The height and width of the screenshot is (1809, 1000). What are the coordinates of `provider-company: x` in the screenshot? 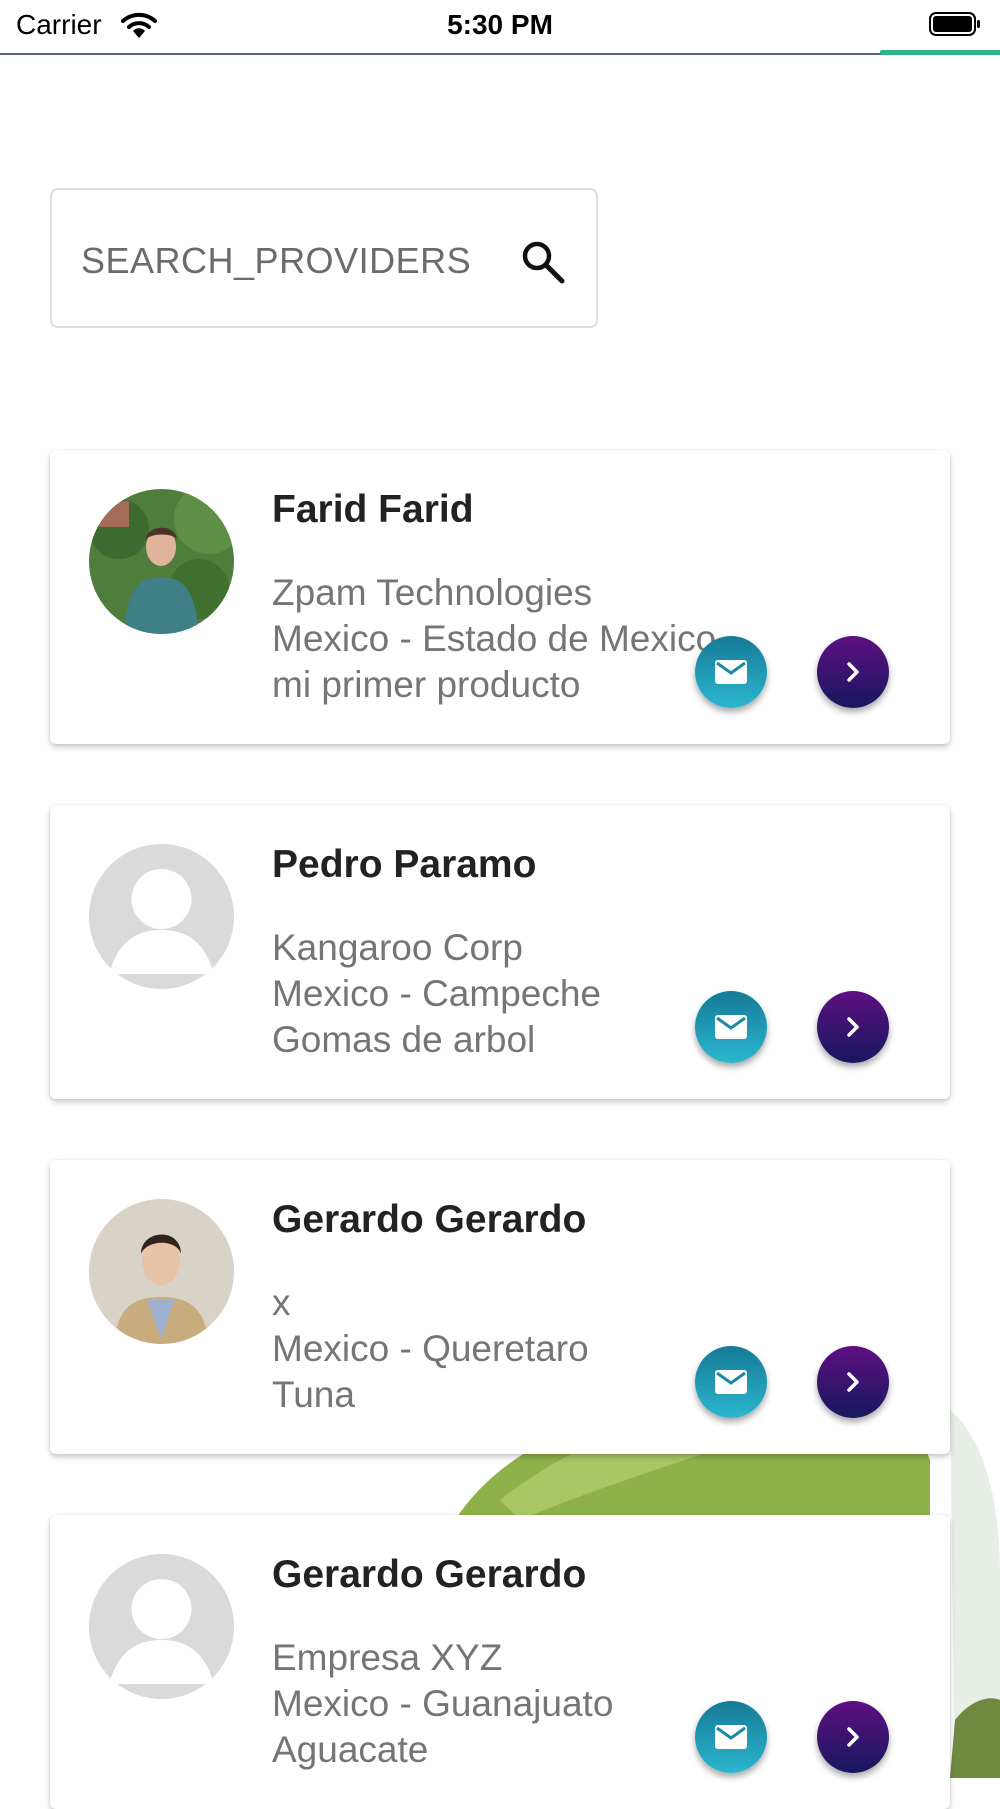 It's located at (281, 1302).